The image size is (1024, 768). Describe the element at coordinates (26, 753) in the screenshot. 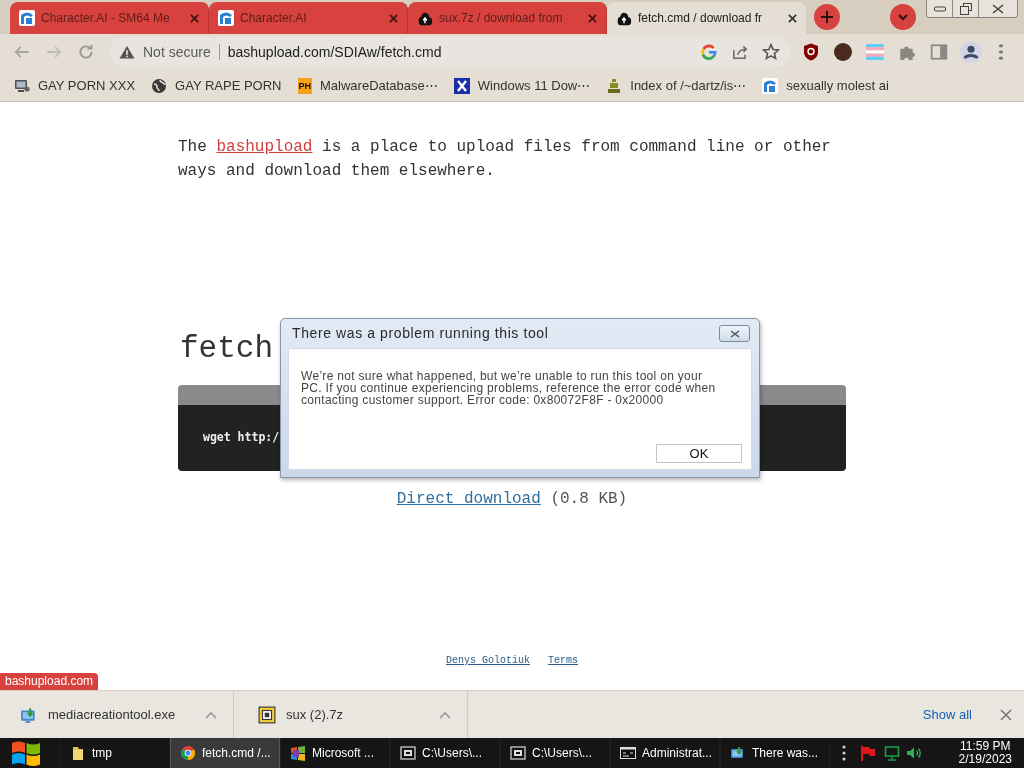

I see `start-logo-icon` at that location.